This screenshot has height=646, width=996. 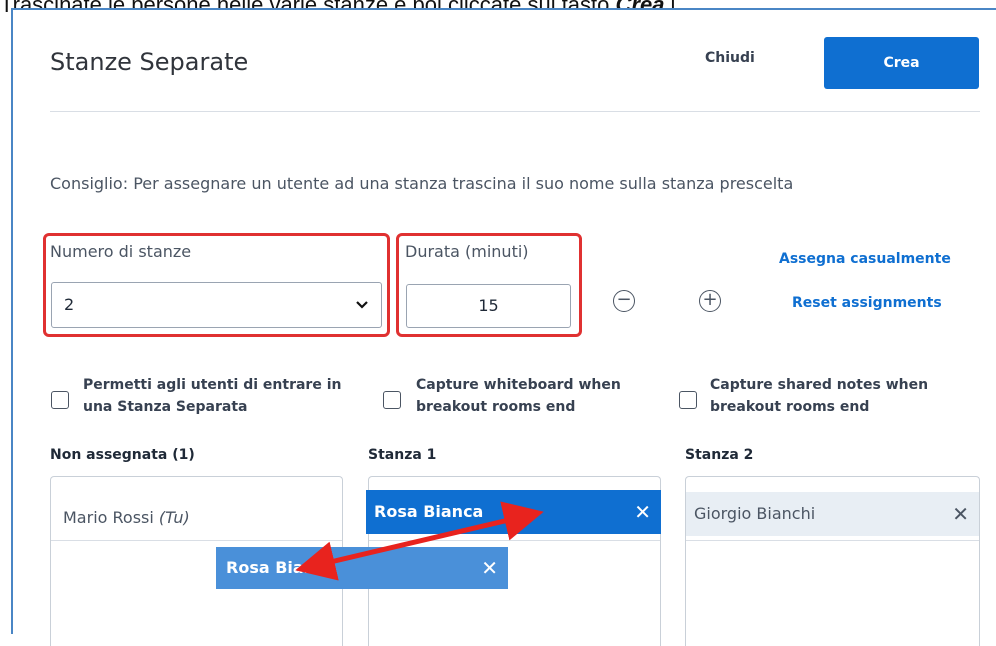 I want to click on random-assign-link: Assegna casualmente, so click(x=865, y=259).